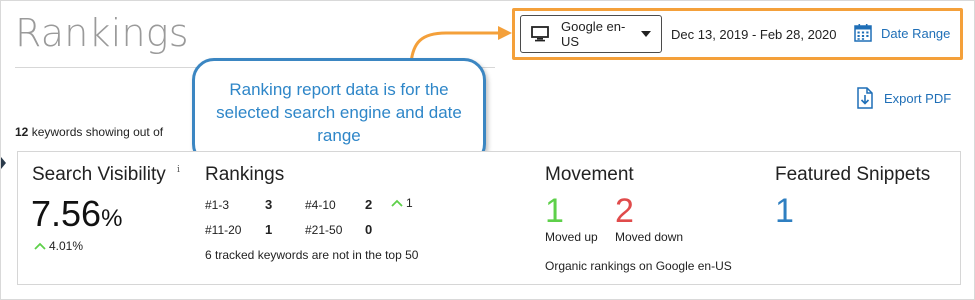 The width and height of the screenshot is (975, 300). What do you see at coordinates (22, 132) in the screenshot?
I see `keyword-count: 12` at bounding box center [22, 132].